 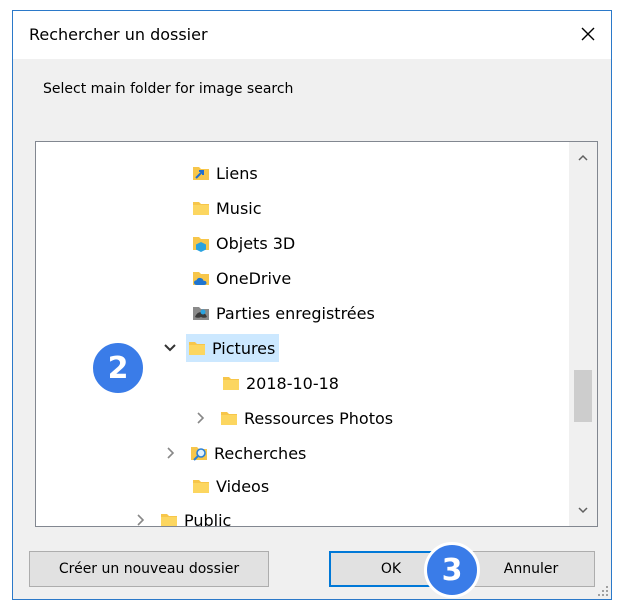 I want to click on tree-item-music: Music, so click(x=228, y=208).